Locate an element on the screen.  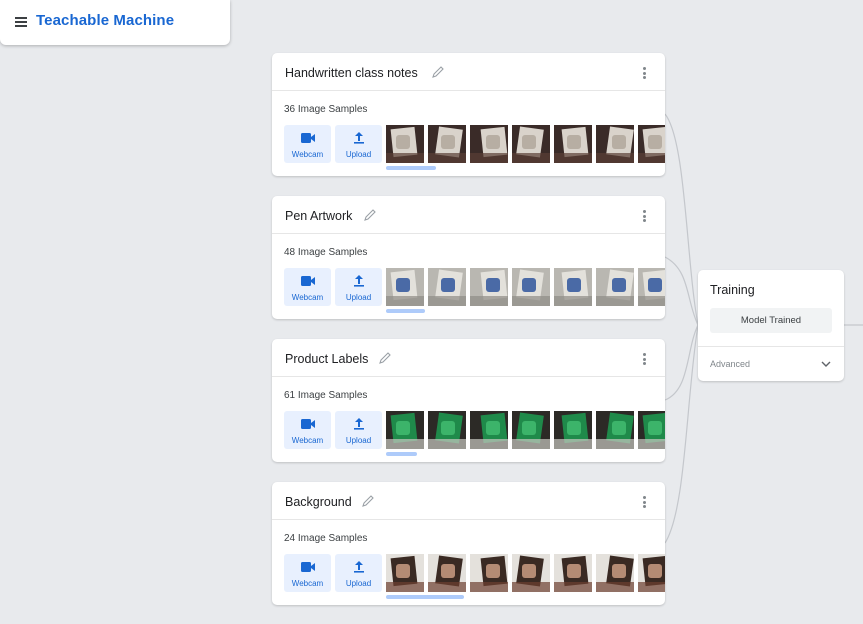
class-name: Product Labels is located at coordinates (326, 359).